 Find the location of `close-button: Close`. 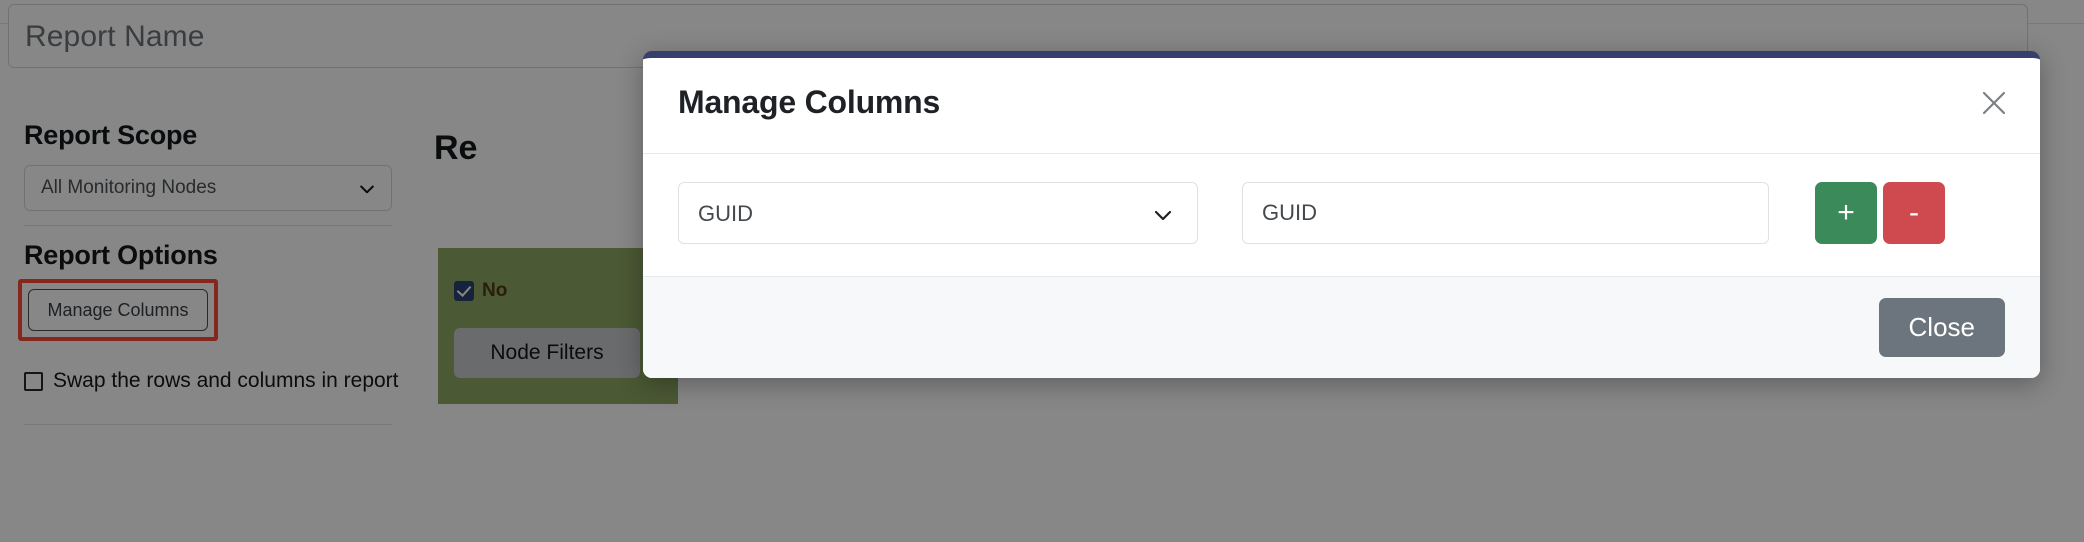

close-button: Close is located at coordinates (1941, 327).